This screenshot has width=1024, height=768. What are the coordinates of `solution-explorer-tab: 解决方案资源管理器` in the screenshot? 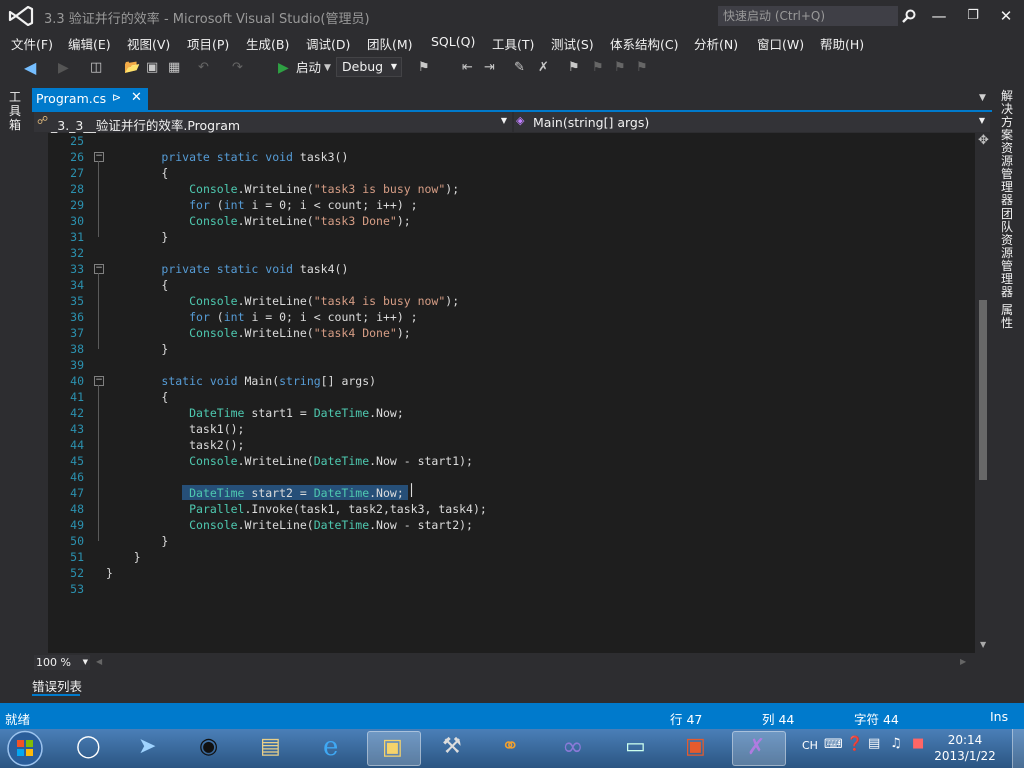 It's located at (1008, 148).